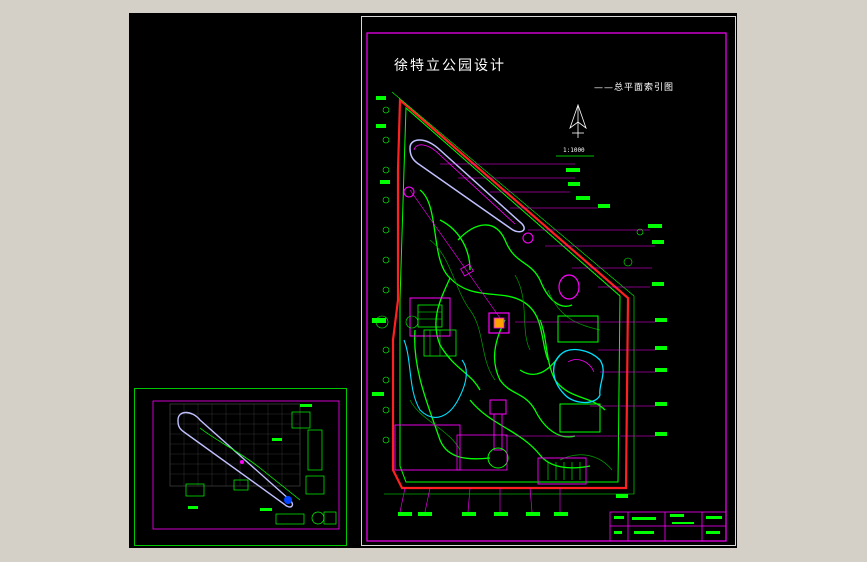 Image resolution: width=867 pixels, height=562 pixels. What do you see at coordinates (427, 447) in the screenshot?
I see `southwest-area` at bounding box center [427, 447].